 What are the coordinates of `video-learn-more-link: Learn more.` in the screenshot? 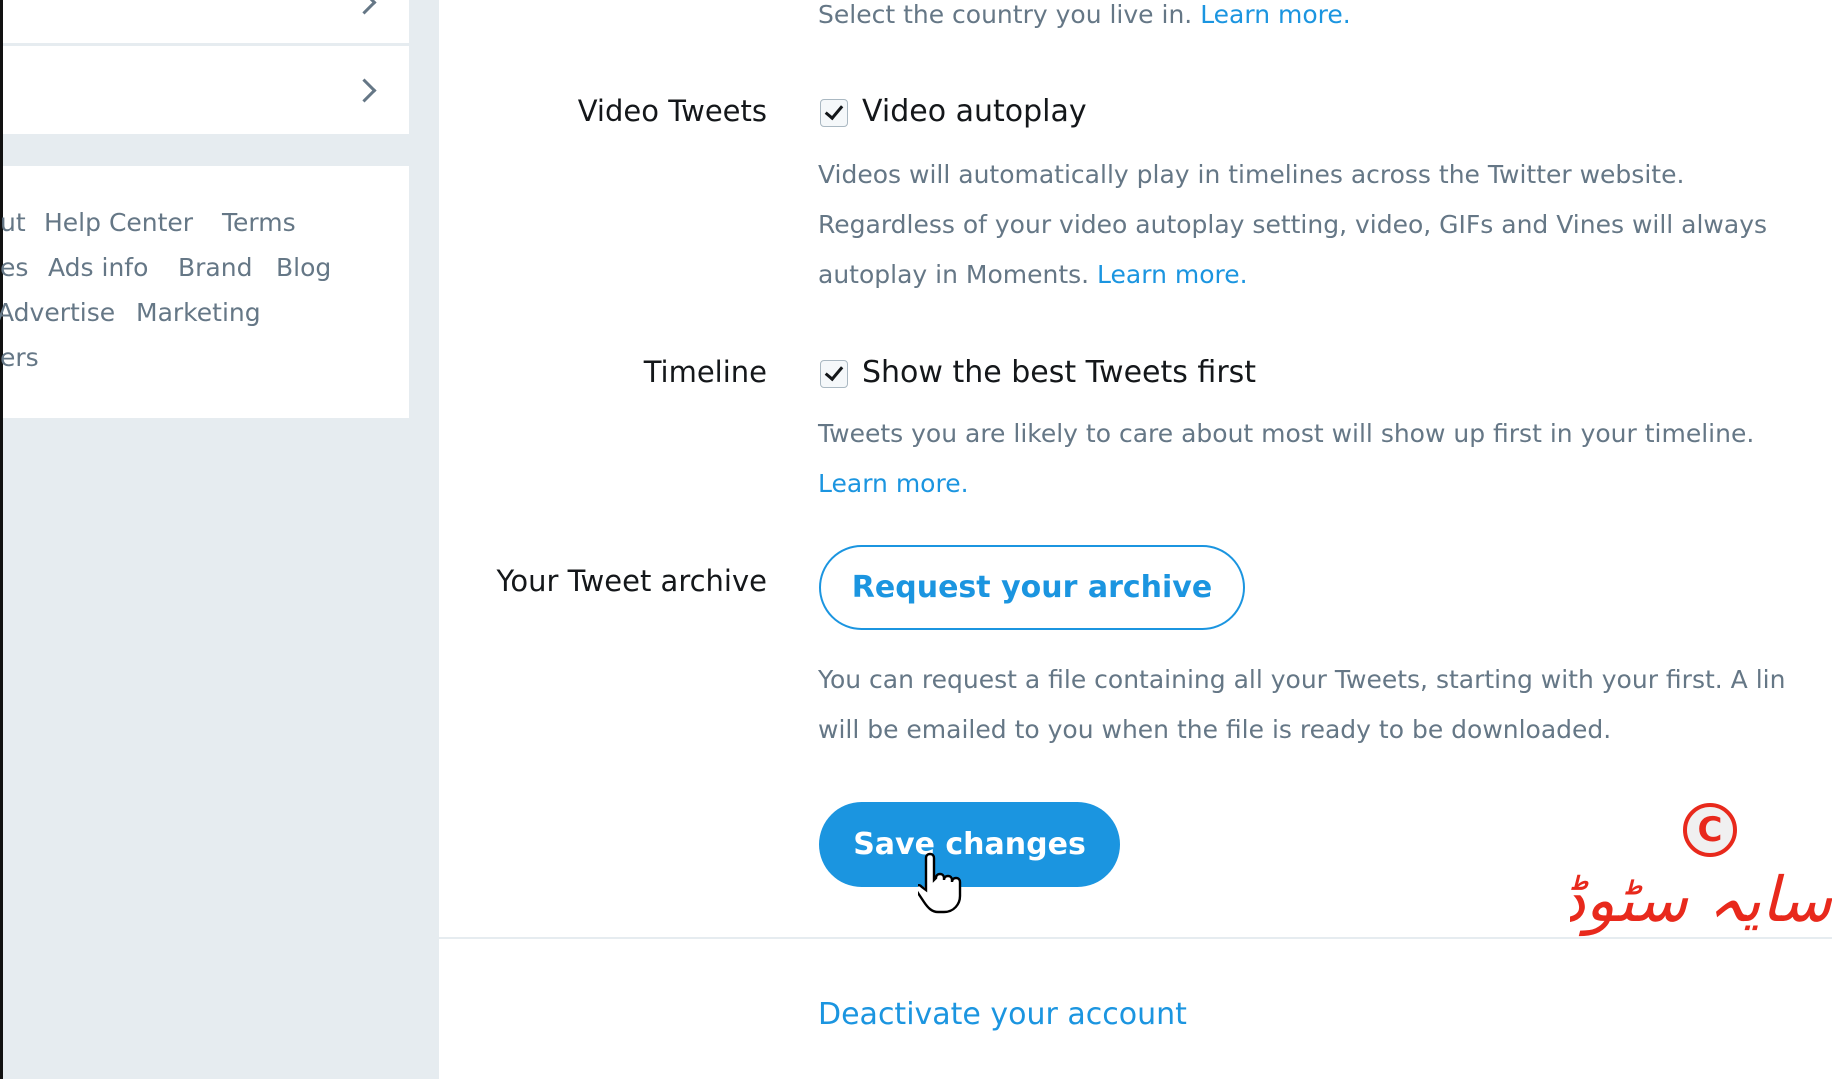 It's located at (1172, 274).